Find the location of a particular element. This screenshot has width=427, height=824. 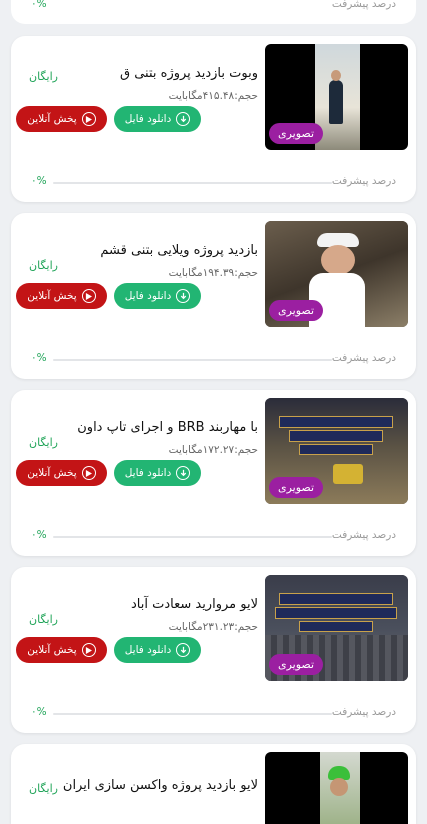

video-title: لایو بازدید پروژه واکسن سازی ایران is located at coordinates (160, 785).